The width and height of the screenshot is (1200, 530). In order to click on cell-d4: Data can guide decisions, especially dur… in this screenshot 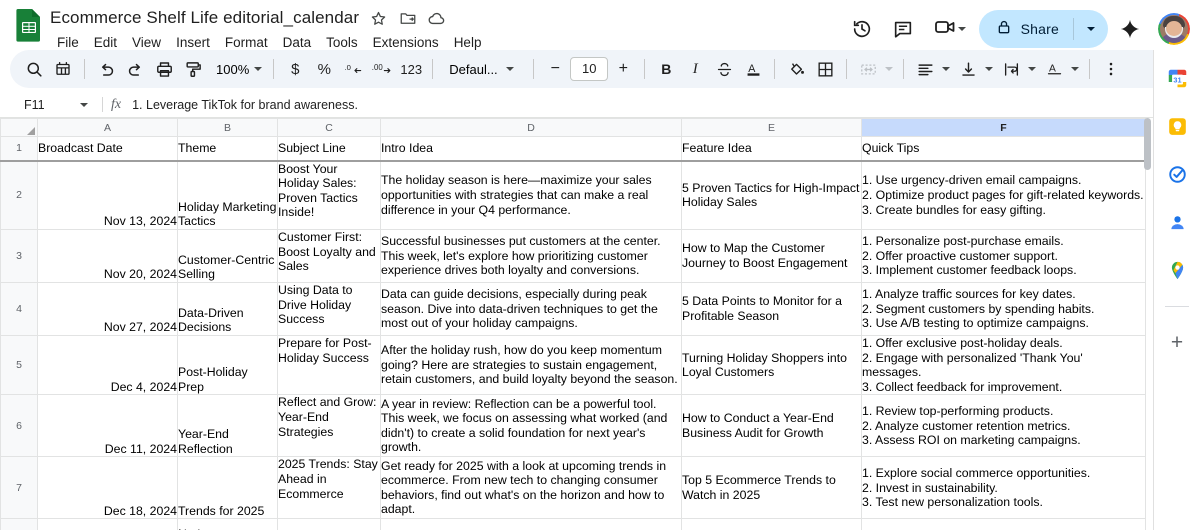, I will do `click(531, 309)`.